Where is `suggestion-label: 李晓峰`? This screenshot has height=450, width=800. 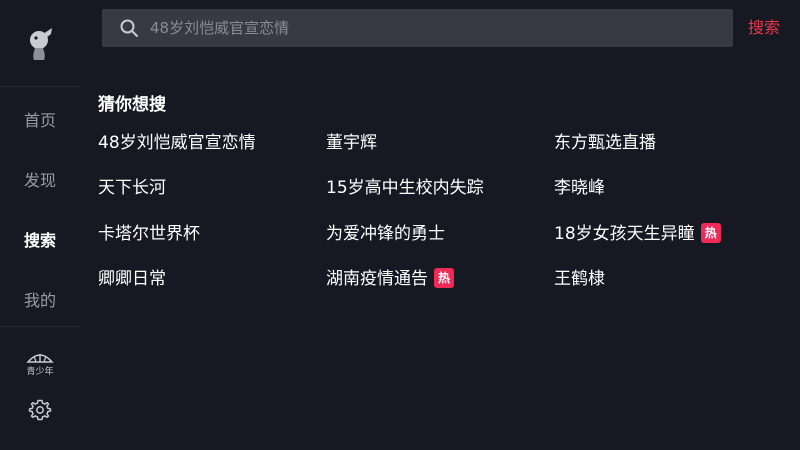
suggestion-label: 李晓峰 is located at coordinates (579, 188).